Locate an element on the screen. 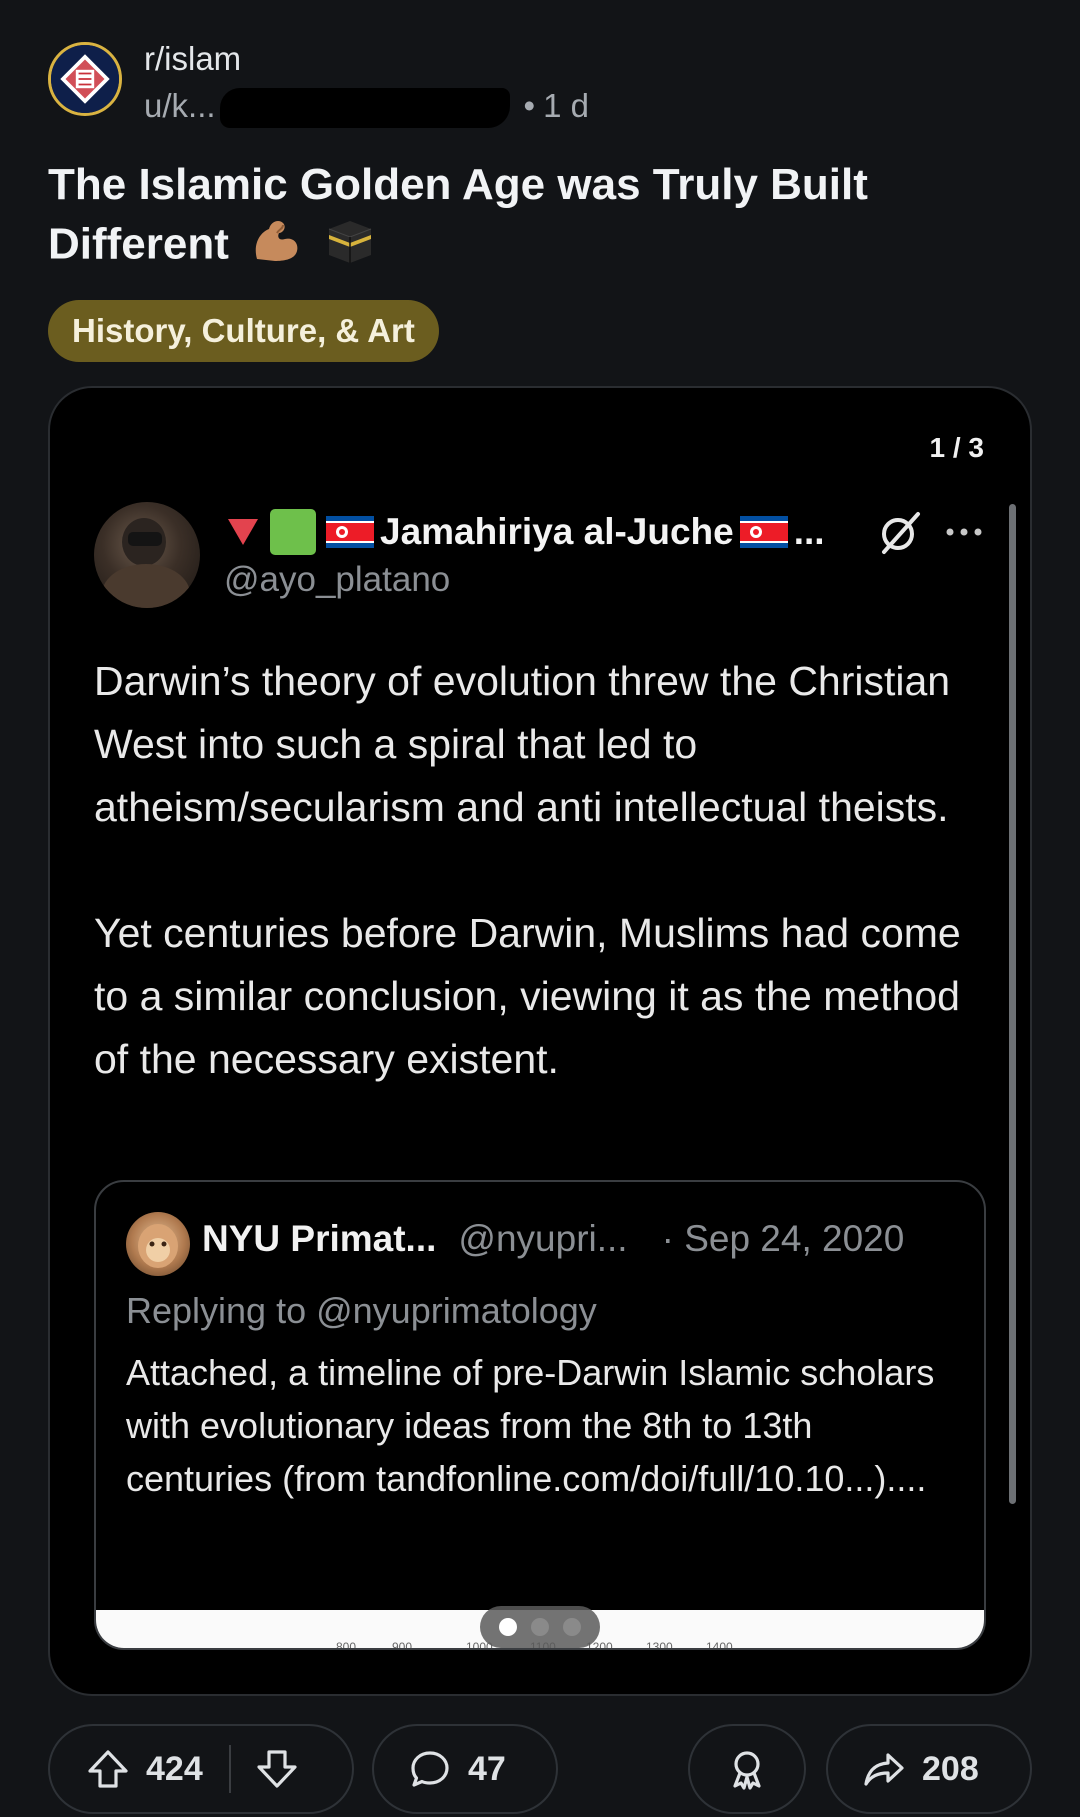 The height and width of the screenshot is (1817, 1080). post-header: r/islam u/k... • 1 d is located at coordinates (540, 95).